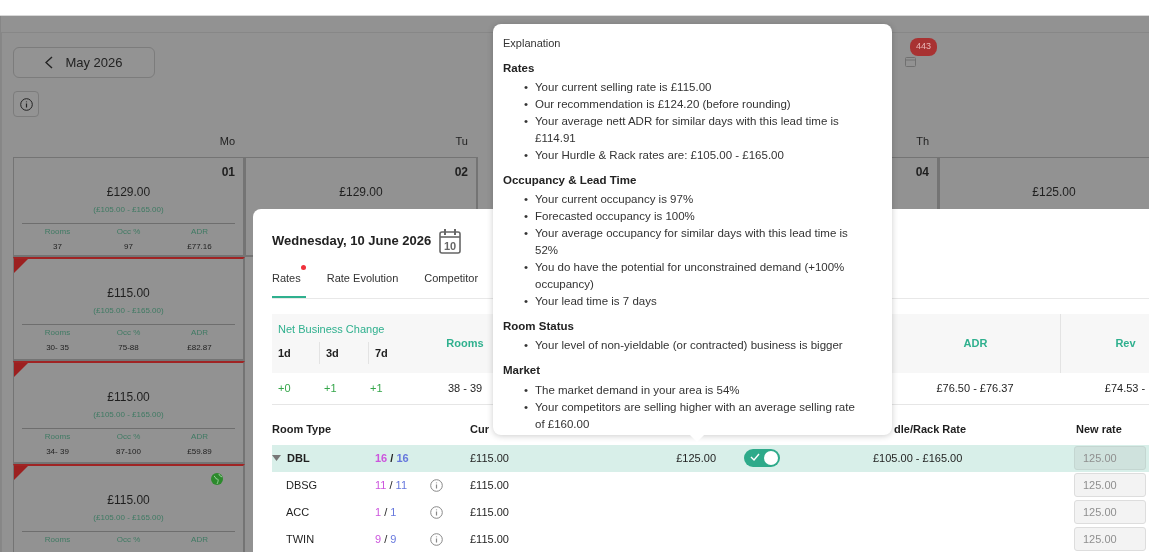 The height and width of the screenshot is (552, 1149). What do you see at coordinates (284, 352) in the screenshot?
I see `column-header: 1d` at bounding box center [284, 352].